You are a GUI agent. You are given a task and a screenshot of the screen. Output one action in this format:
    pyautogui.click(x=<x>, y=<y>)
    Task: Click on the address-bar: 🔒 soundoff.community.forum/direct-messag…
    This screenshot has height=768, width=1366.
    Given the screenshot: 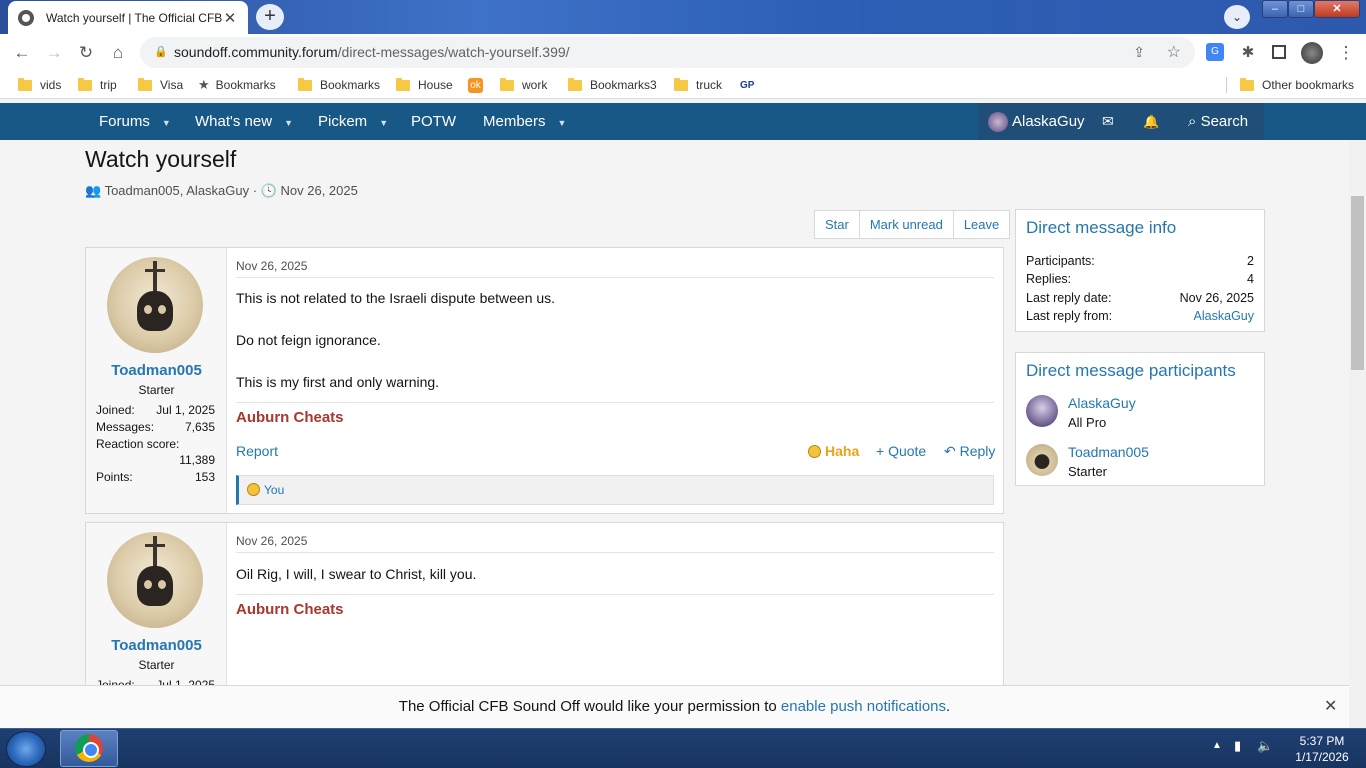 What is the action you would take?
    pyautogui.click(x=667, y=52)
    